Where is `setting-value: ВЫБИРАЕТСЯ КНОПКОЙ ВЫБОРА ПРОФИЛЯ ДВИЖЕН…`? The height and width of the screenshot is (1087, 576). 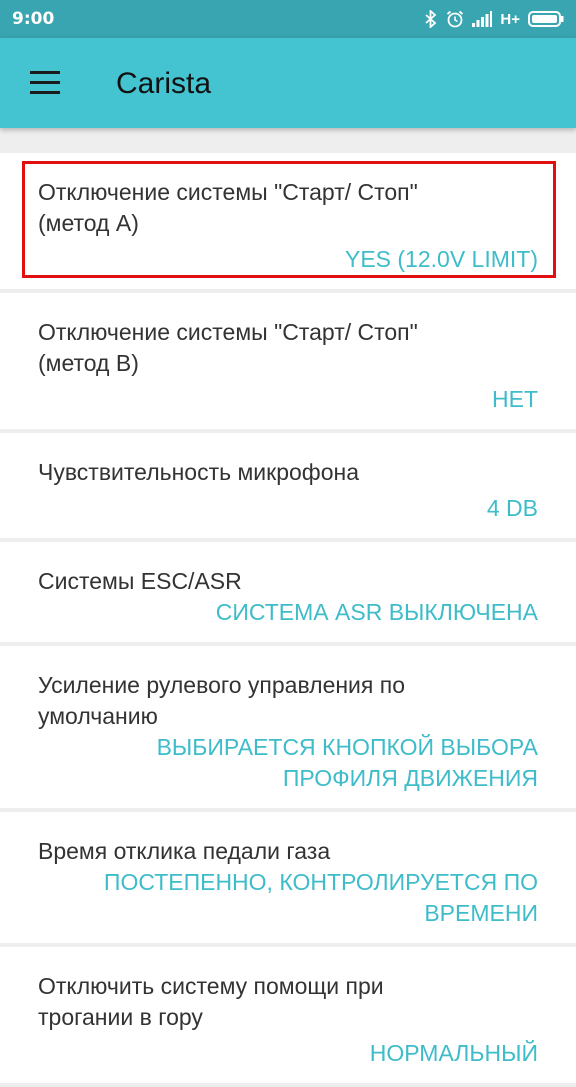 setting-value: ВЫБИРАЕТСЯ КНОПКОЙ ВЫБОРА ПРОФИЛЯ ДВИЖЕН… is located at coordinates (347, 762).